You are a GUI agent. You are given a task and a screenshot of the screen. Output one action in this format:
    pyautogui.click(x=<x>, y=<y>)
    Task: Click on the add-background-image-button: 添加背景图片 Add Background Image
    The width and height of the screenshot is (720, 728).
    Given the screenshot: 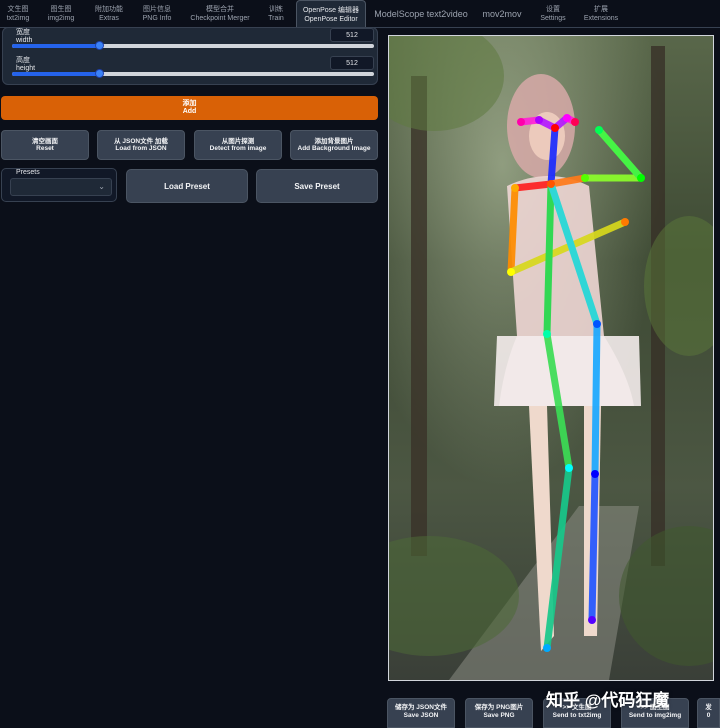 What is the action you would take?
    pyautogui.click(x=334, y=145)
    